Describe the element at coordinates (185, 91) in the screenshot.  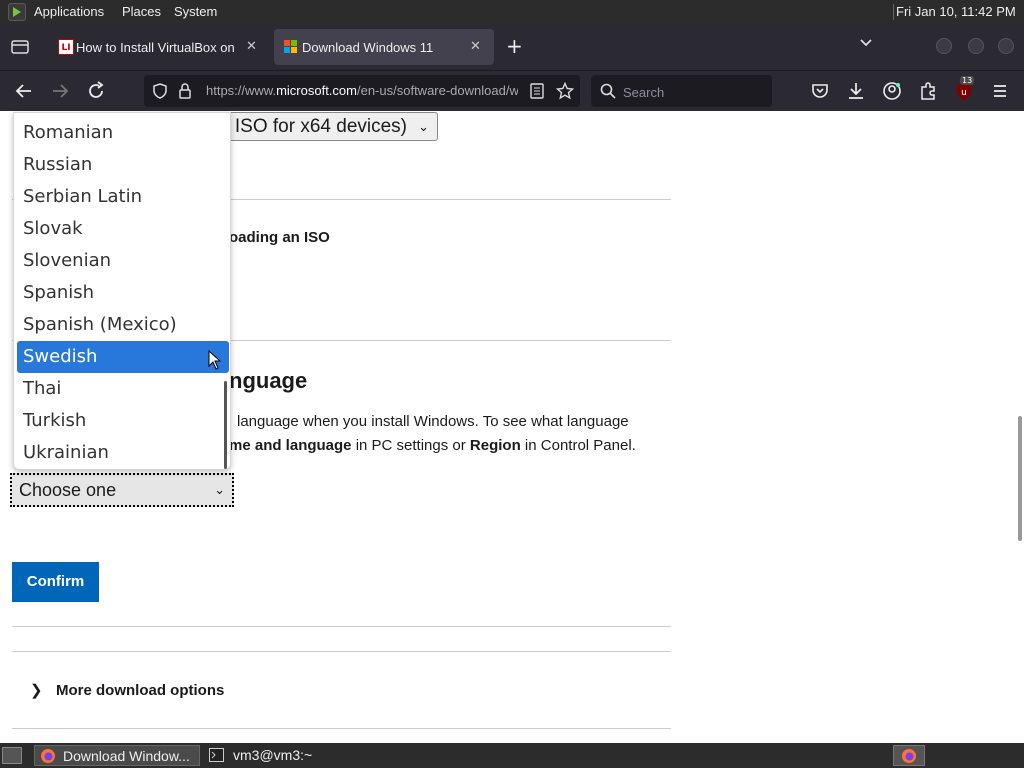
I see `lock-icon` at that location.